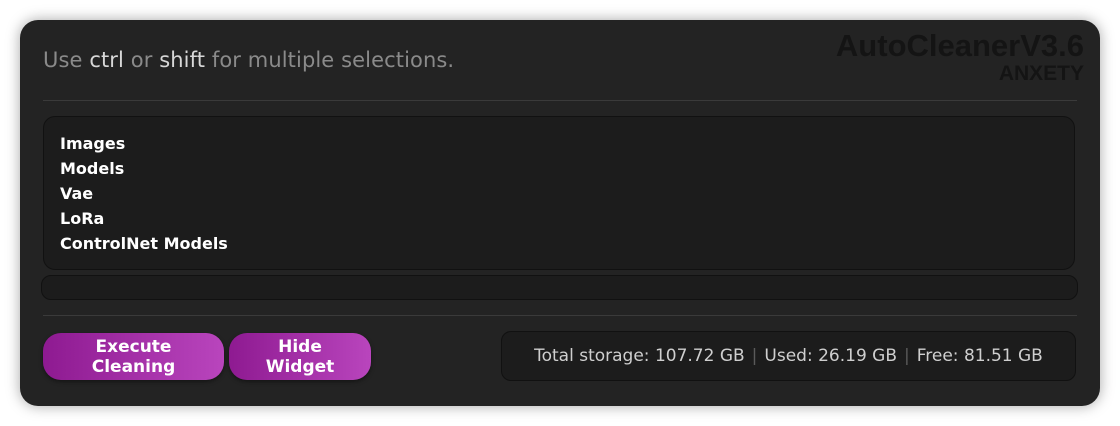  I want to click on list-item-vae: Vae, so click(559, 193).